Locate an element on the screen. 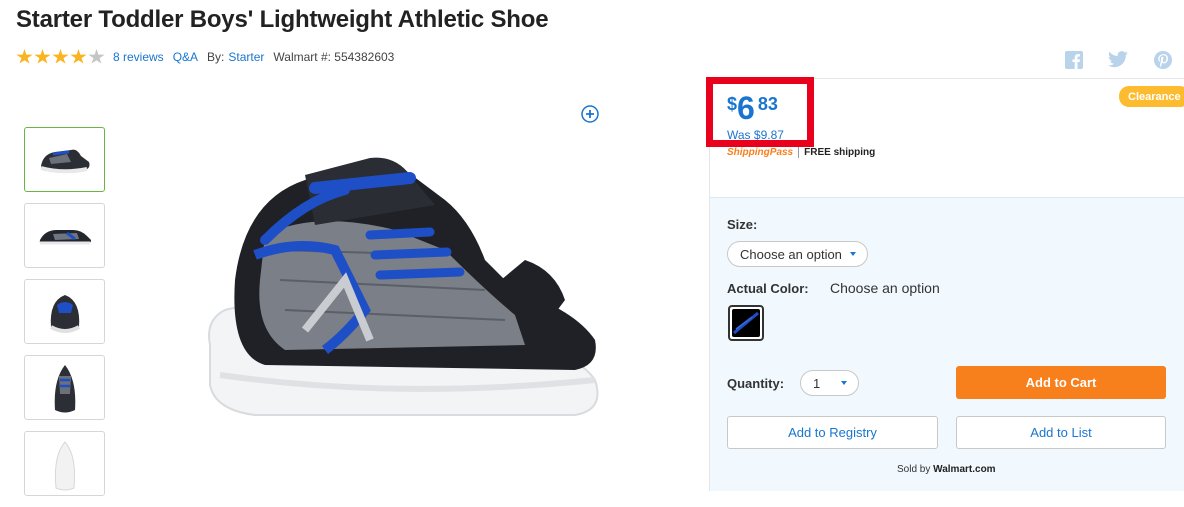 This screenshot has height=507, width=1184. clearance-badge: Clearance is located at coordinates (1151, 96).